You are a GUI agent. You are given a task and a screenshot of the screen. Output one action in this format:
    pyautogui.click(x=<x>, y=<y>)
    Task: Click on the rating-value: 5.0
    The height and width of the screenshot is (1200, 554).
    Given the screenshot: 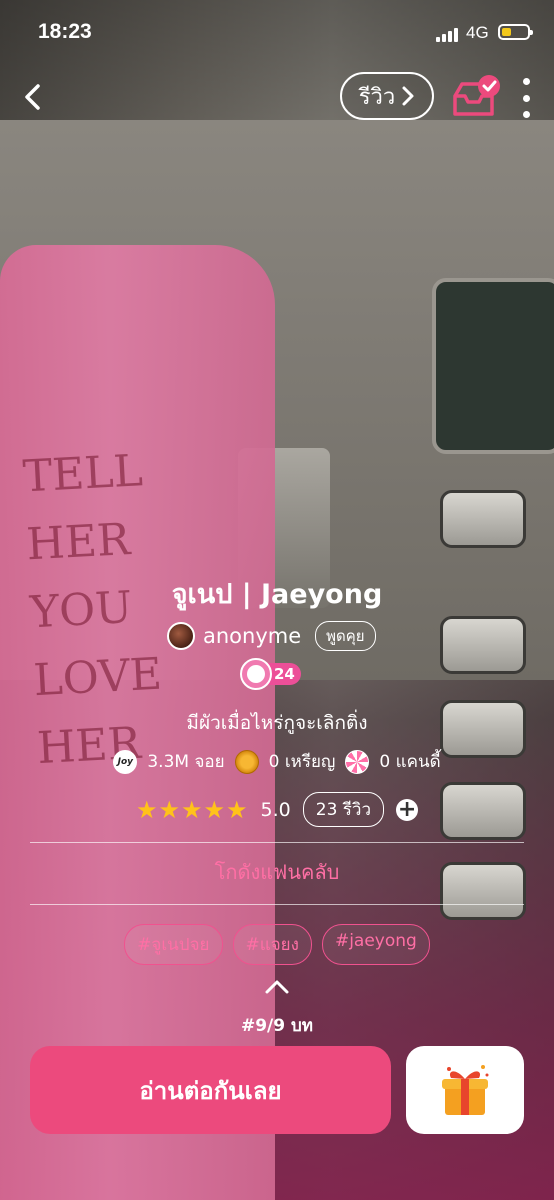 What is the action you would take?
    pyautogui.click(x=275, y=809)
    